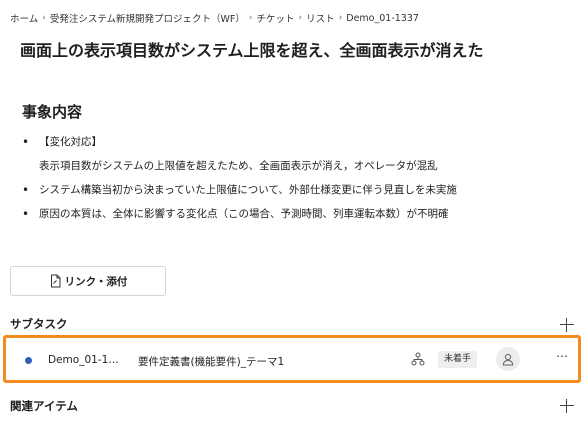 The height and width of the screenshot is (428, 588). I want to click on breadcrumb-home: ホーム, so click(24, 18).